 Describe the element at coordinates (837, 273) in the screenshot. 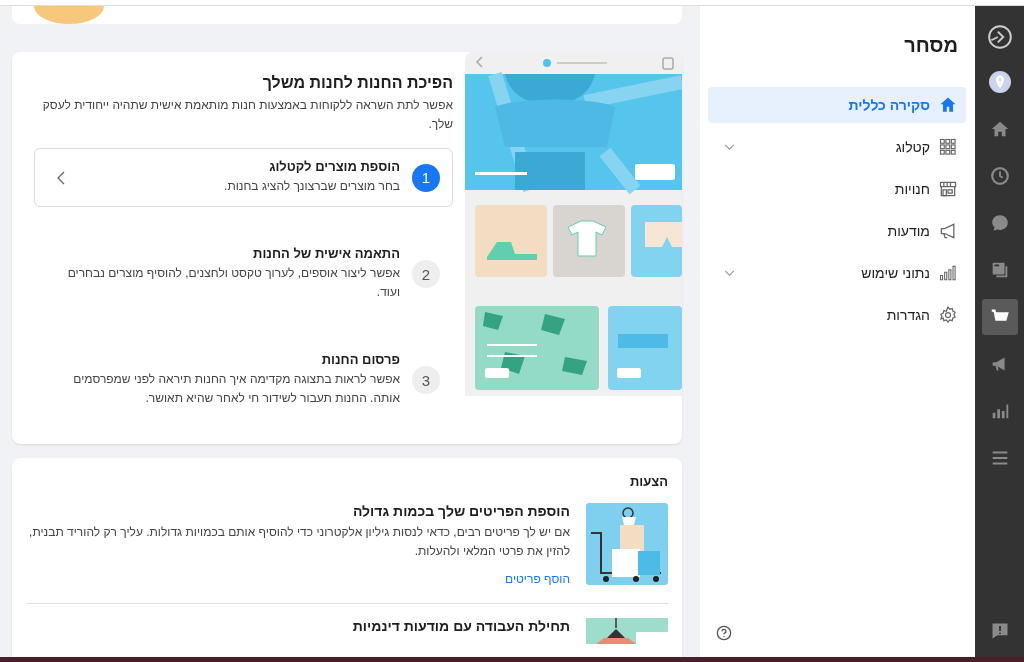

I see `sidebar-item: נתוני שימוש` at that location.